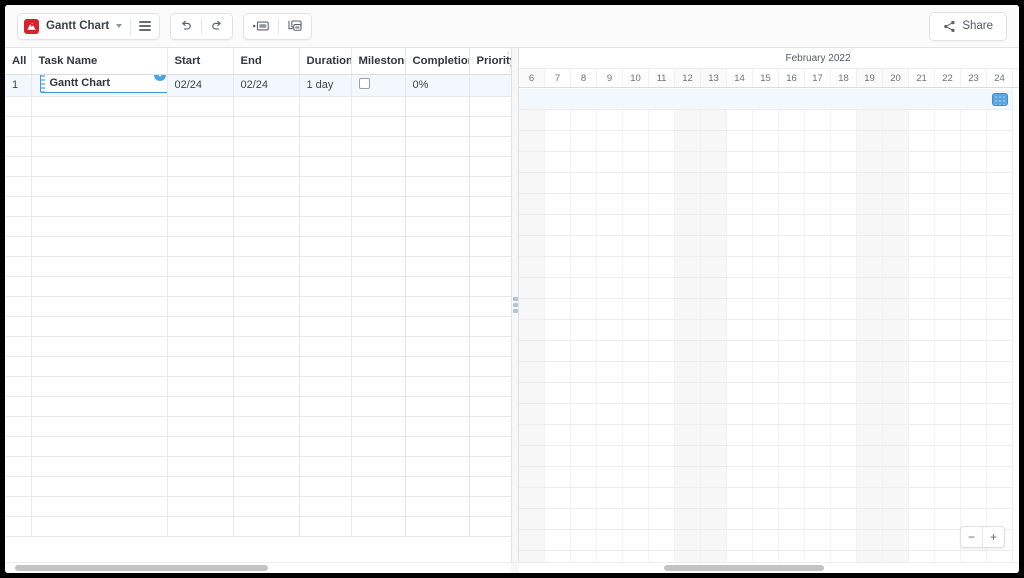  I want to click on checkbox-unchecked-icon, so click(364, 83).